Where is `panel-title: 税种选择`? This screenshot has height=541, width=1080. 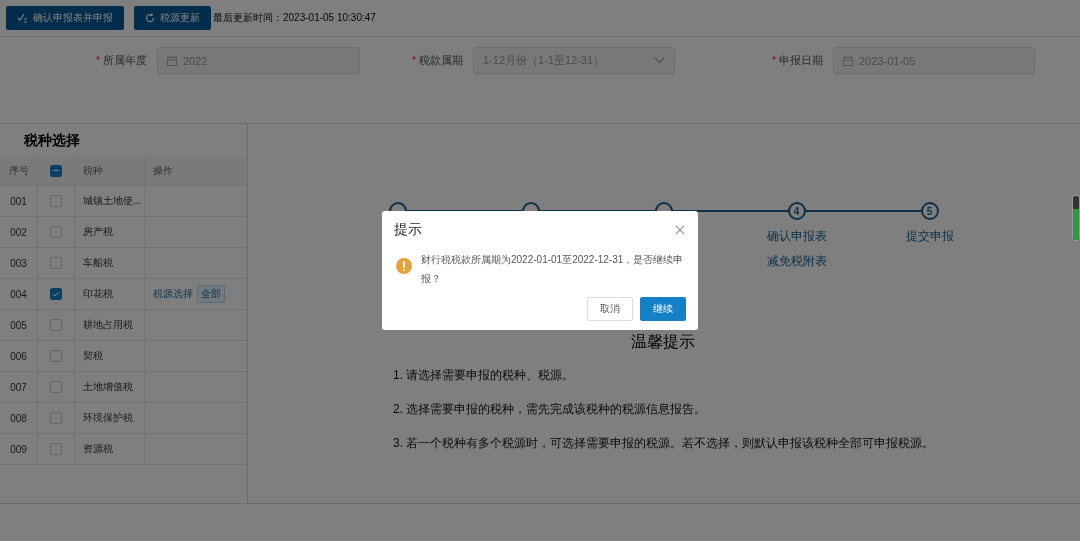
panel-title: 税种选择 is located at coordinates (51, 140).